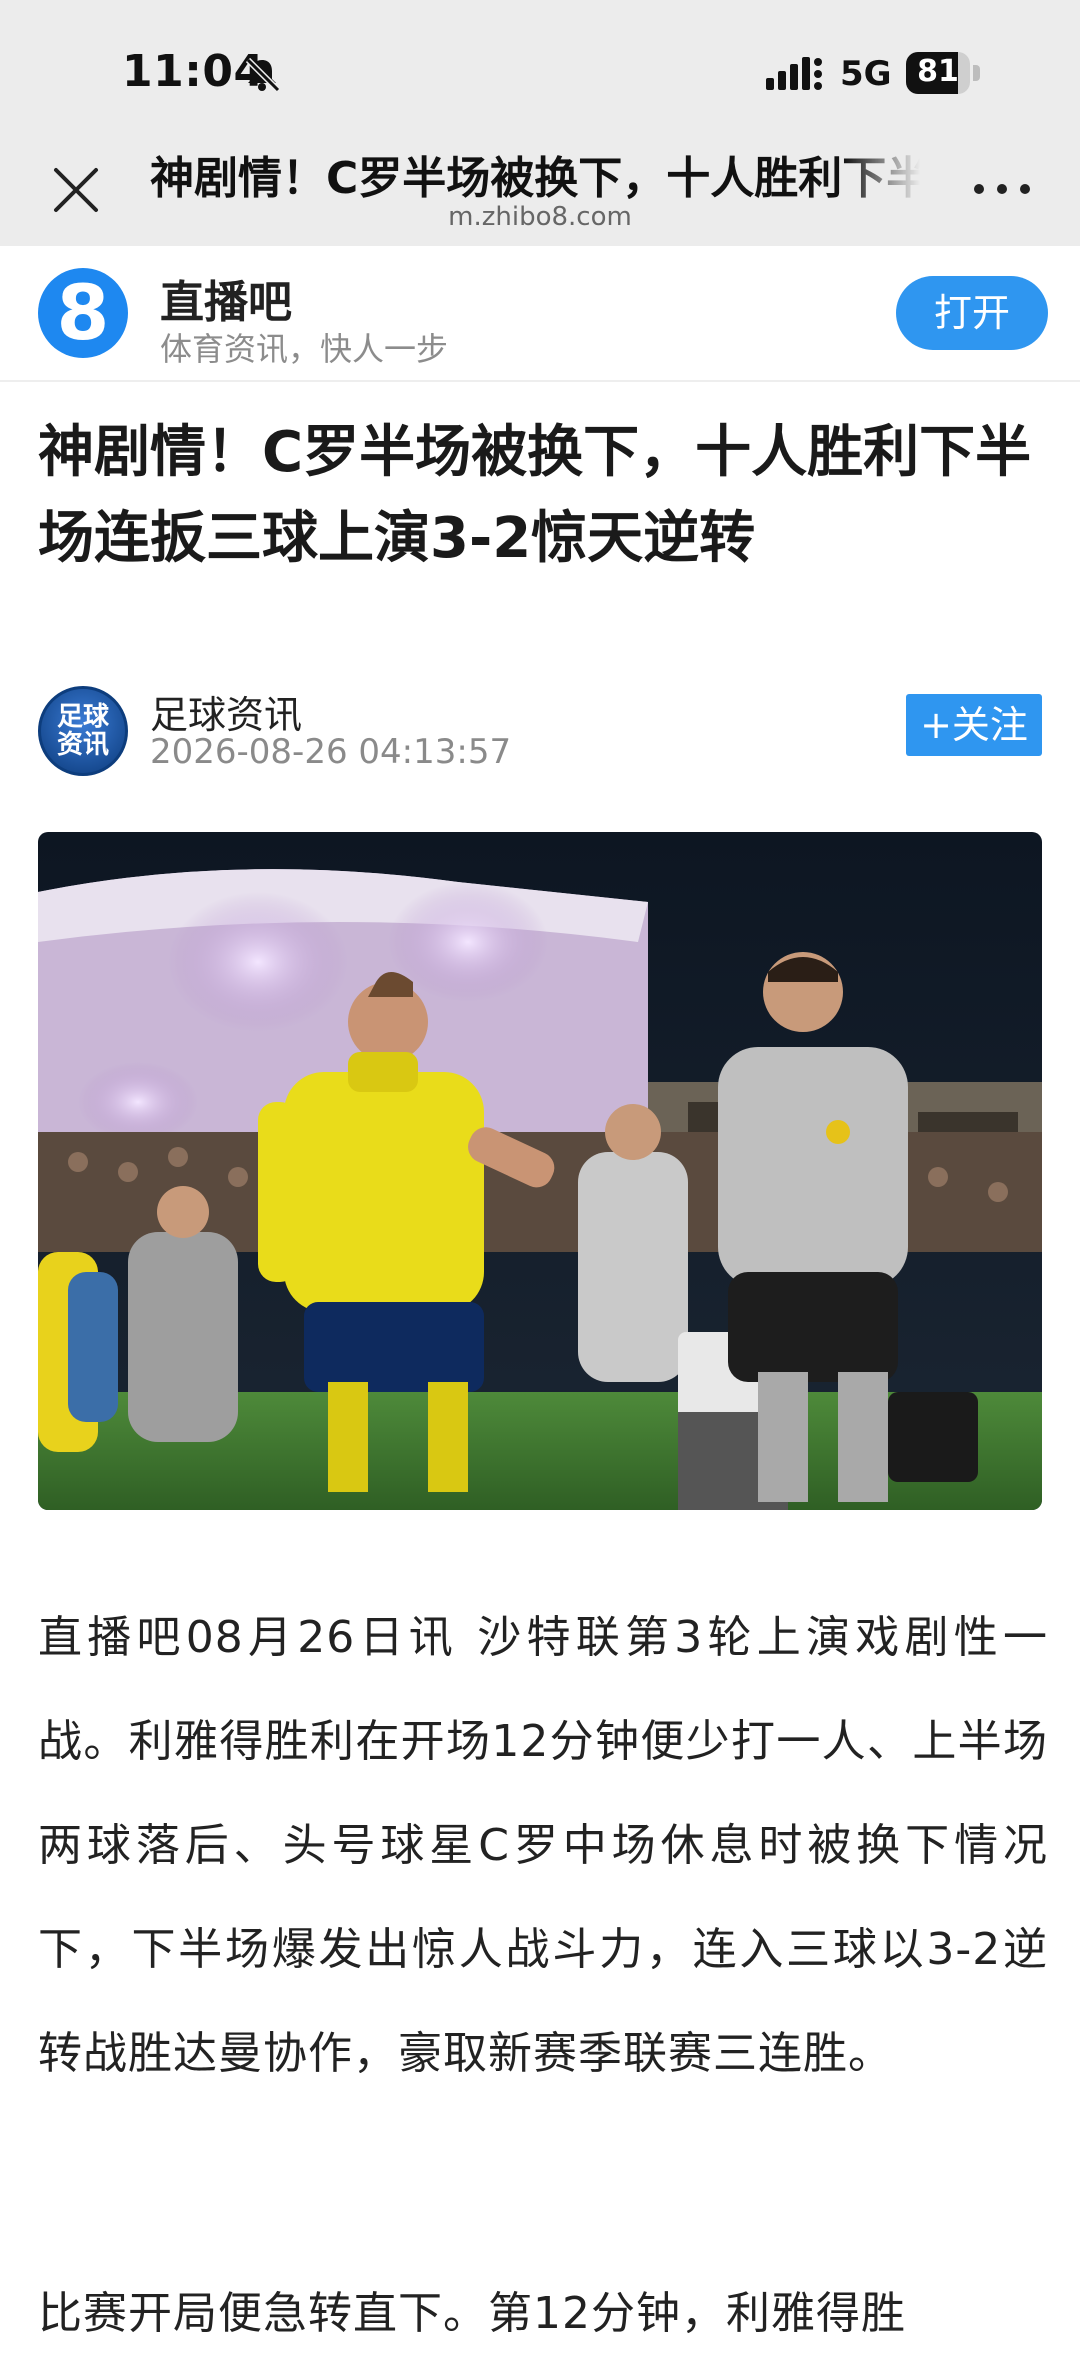 This screenshot has height=2366, width=1080. Describe the element at coordinates (263, 75) in the screenshot. I see `bell-muted-icon` at that location.